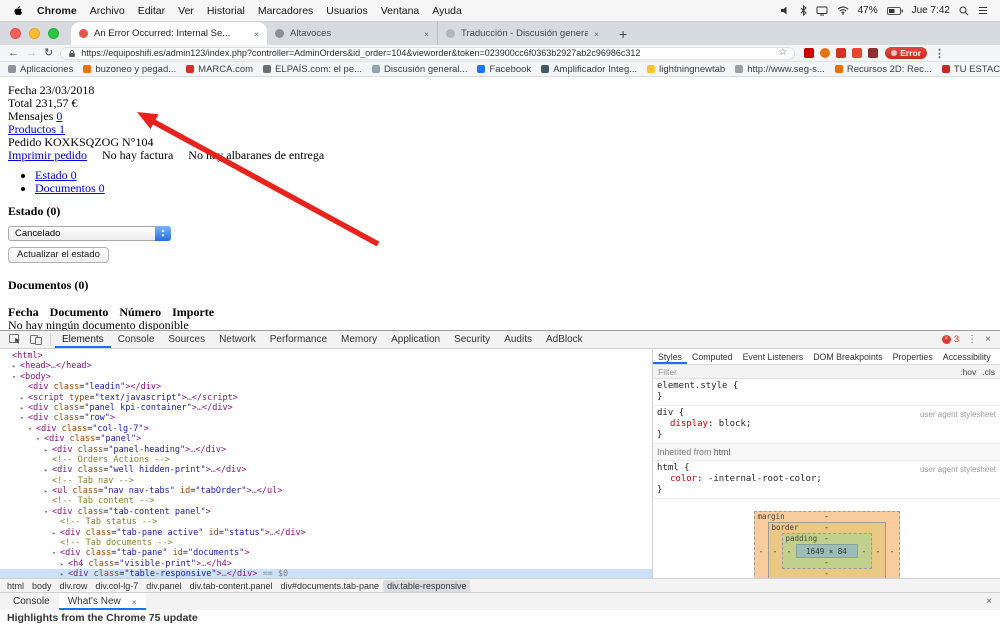  I want to click on bookmark-item: Recursos 2D, so click(883, 69).